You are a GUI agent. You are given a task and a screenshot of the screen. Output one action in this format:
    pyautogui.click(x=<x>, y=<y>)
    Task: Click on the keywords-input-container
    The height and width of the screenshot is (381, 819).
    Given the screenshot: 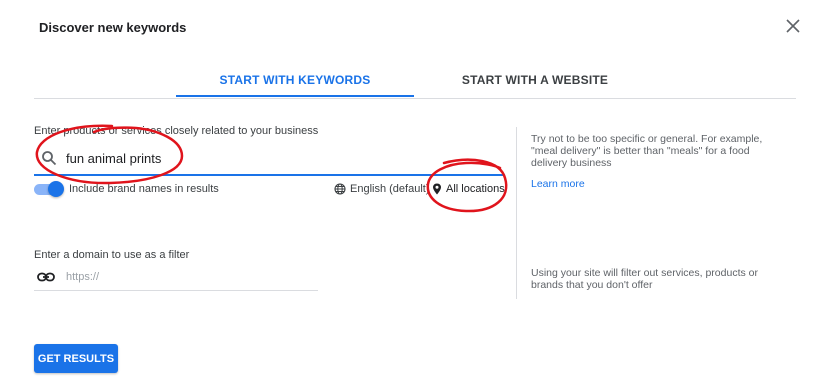 What is the action you would take?
    pyautogui.click(x=269, y=159)
    